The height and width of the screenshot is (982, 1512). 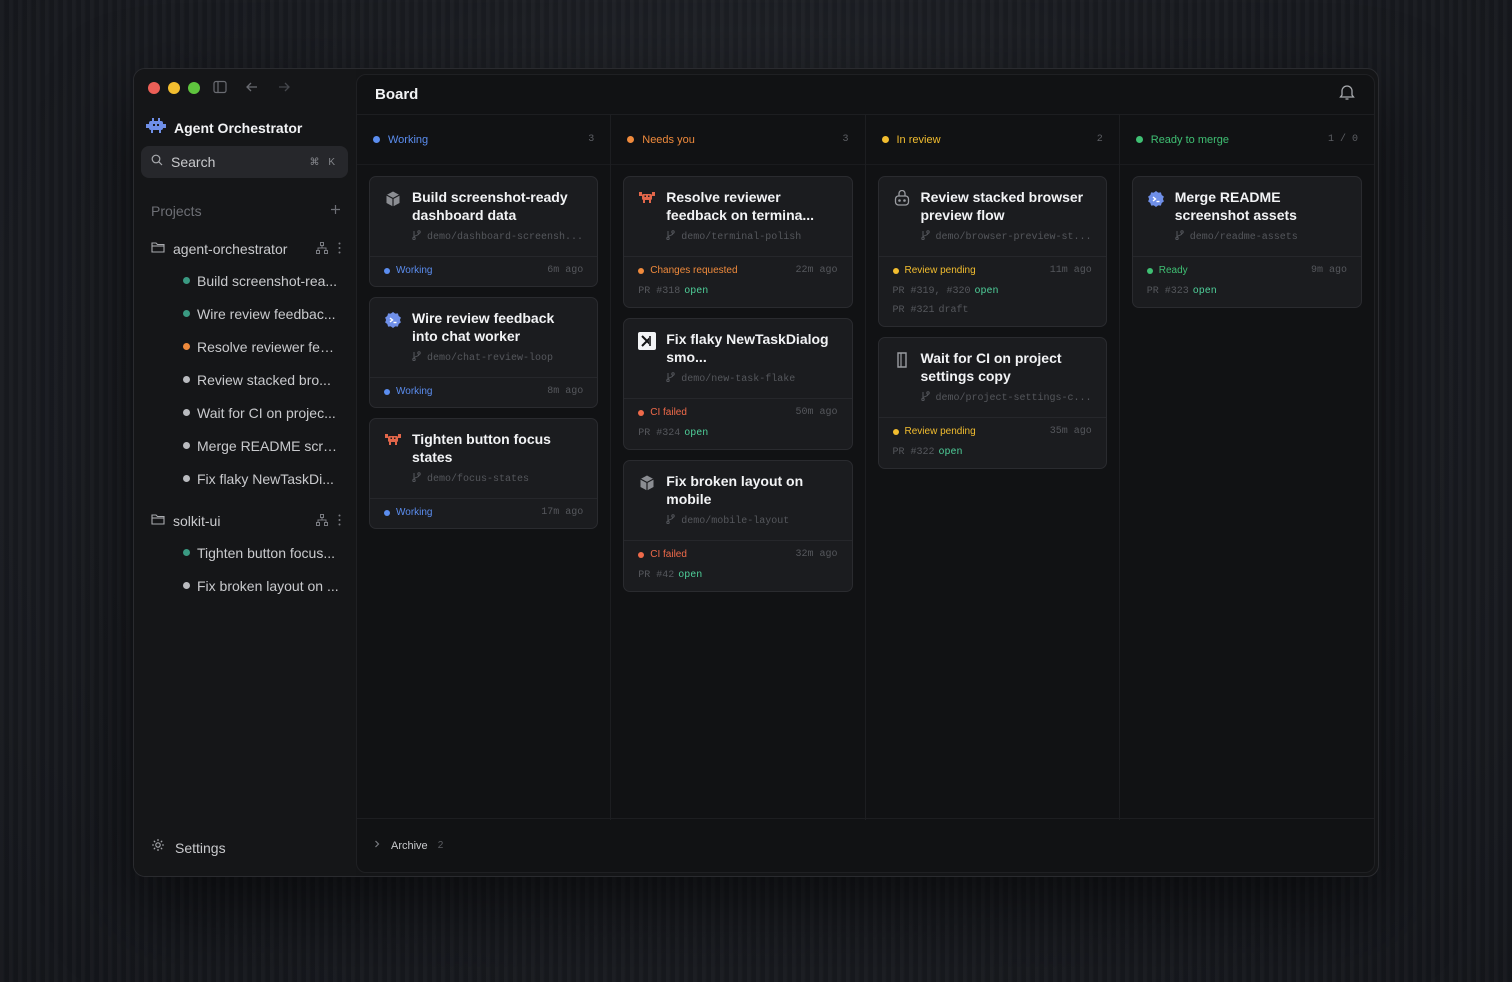 I want to click on bell-icon, so click(x=1347, y=94).